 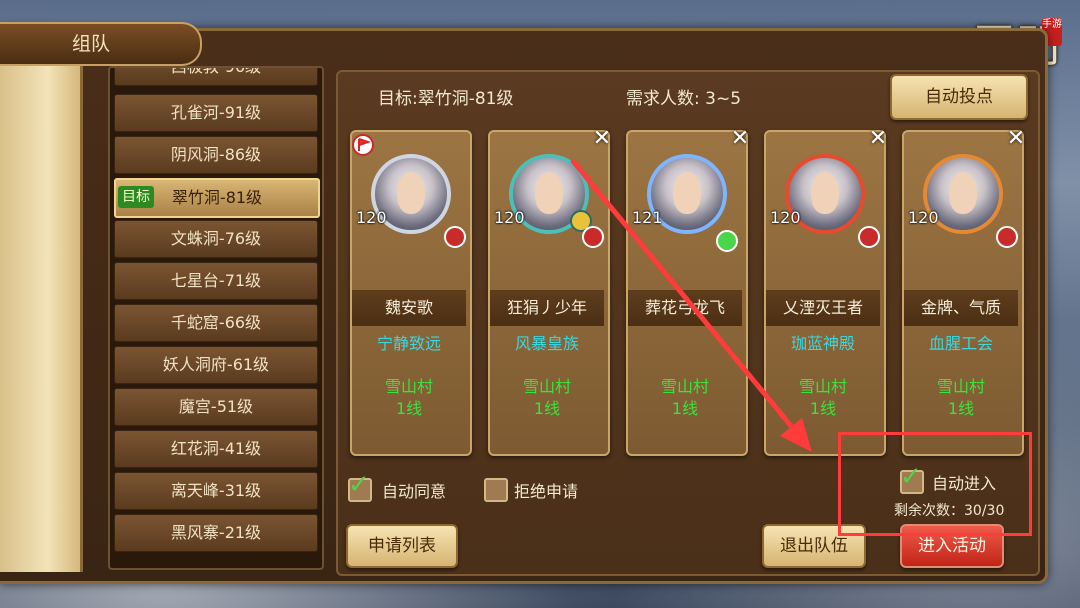 I want to click on list-item: 千蛇窟-66级, so click(x=216, y=323).